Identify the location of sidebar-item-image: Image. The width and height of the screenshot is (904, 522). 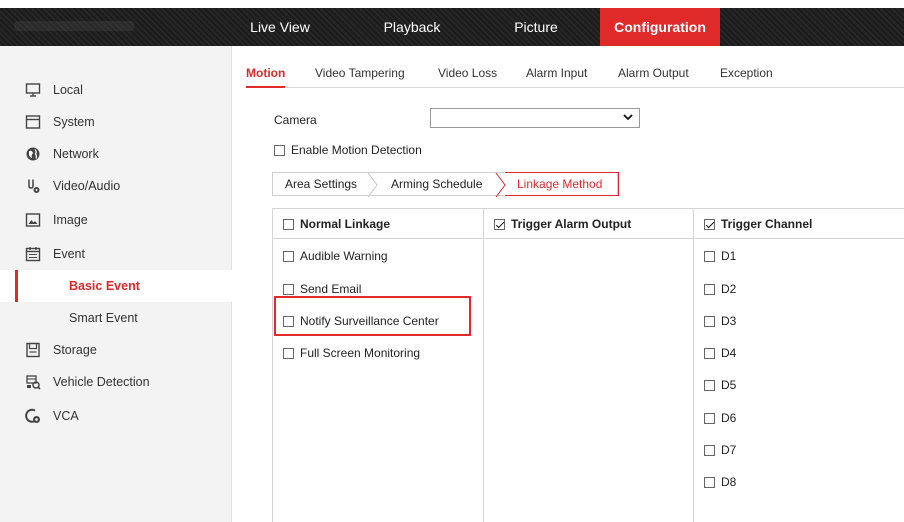
(116, 220).